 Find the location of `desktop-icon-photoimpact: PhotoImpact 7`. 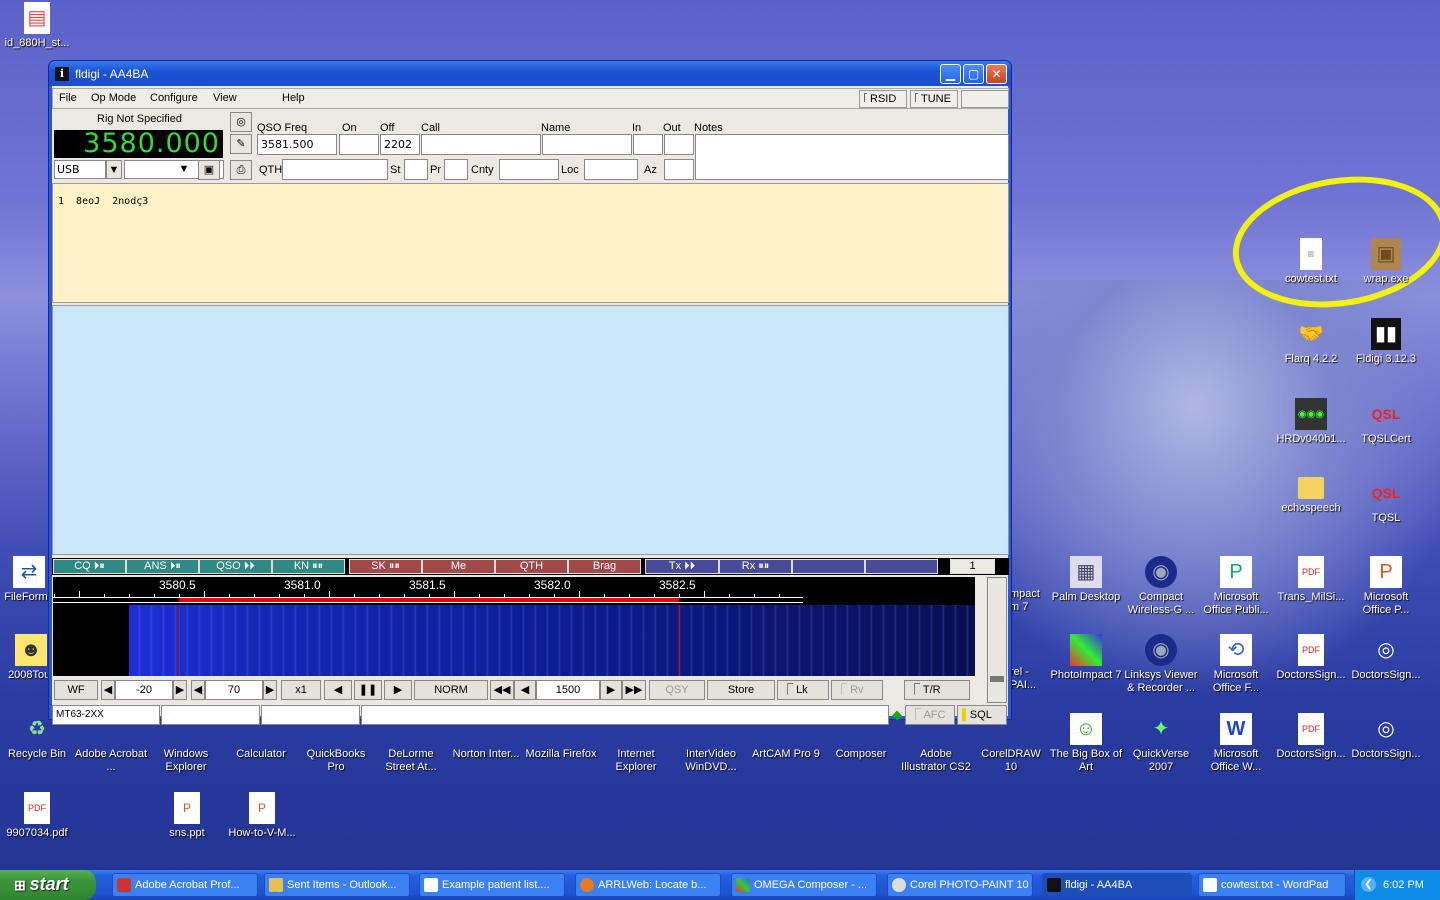

desktop-icon-photoimpact: PhotoImpact 7 is located at coordinates (1086, 658).